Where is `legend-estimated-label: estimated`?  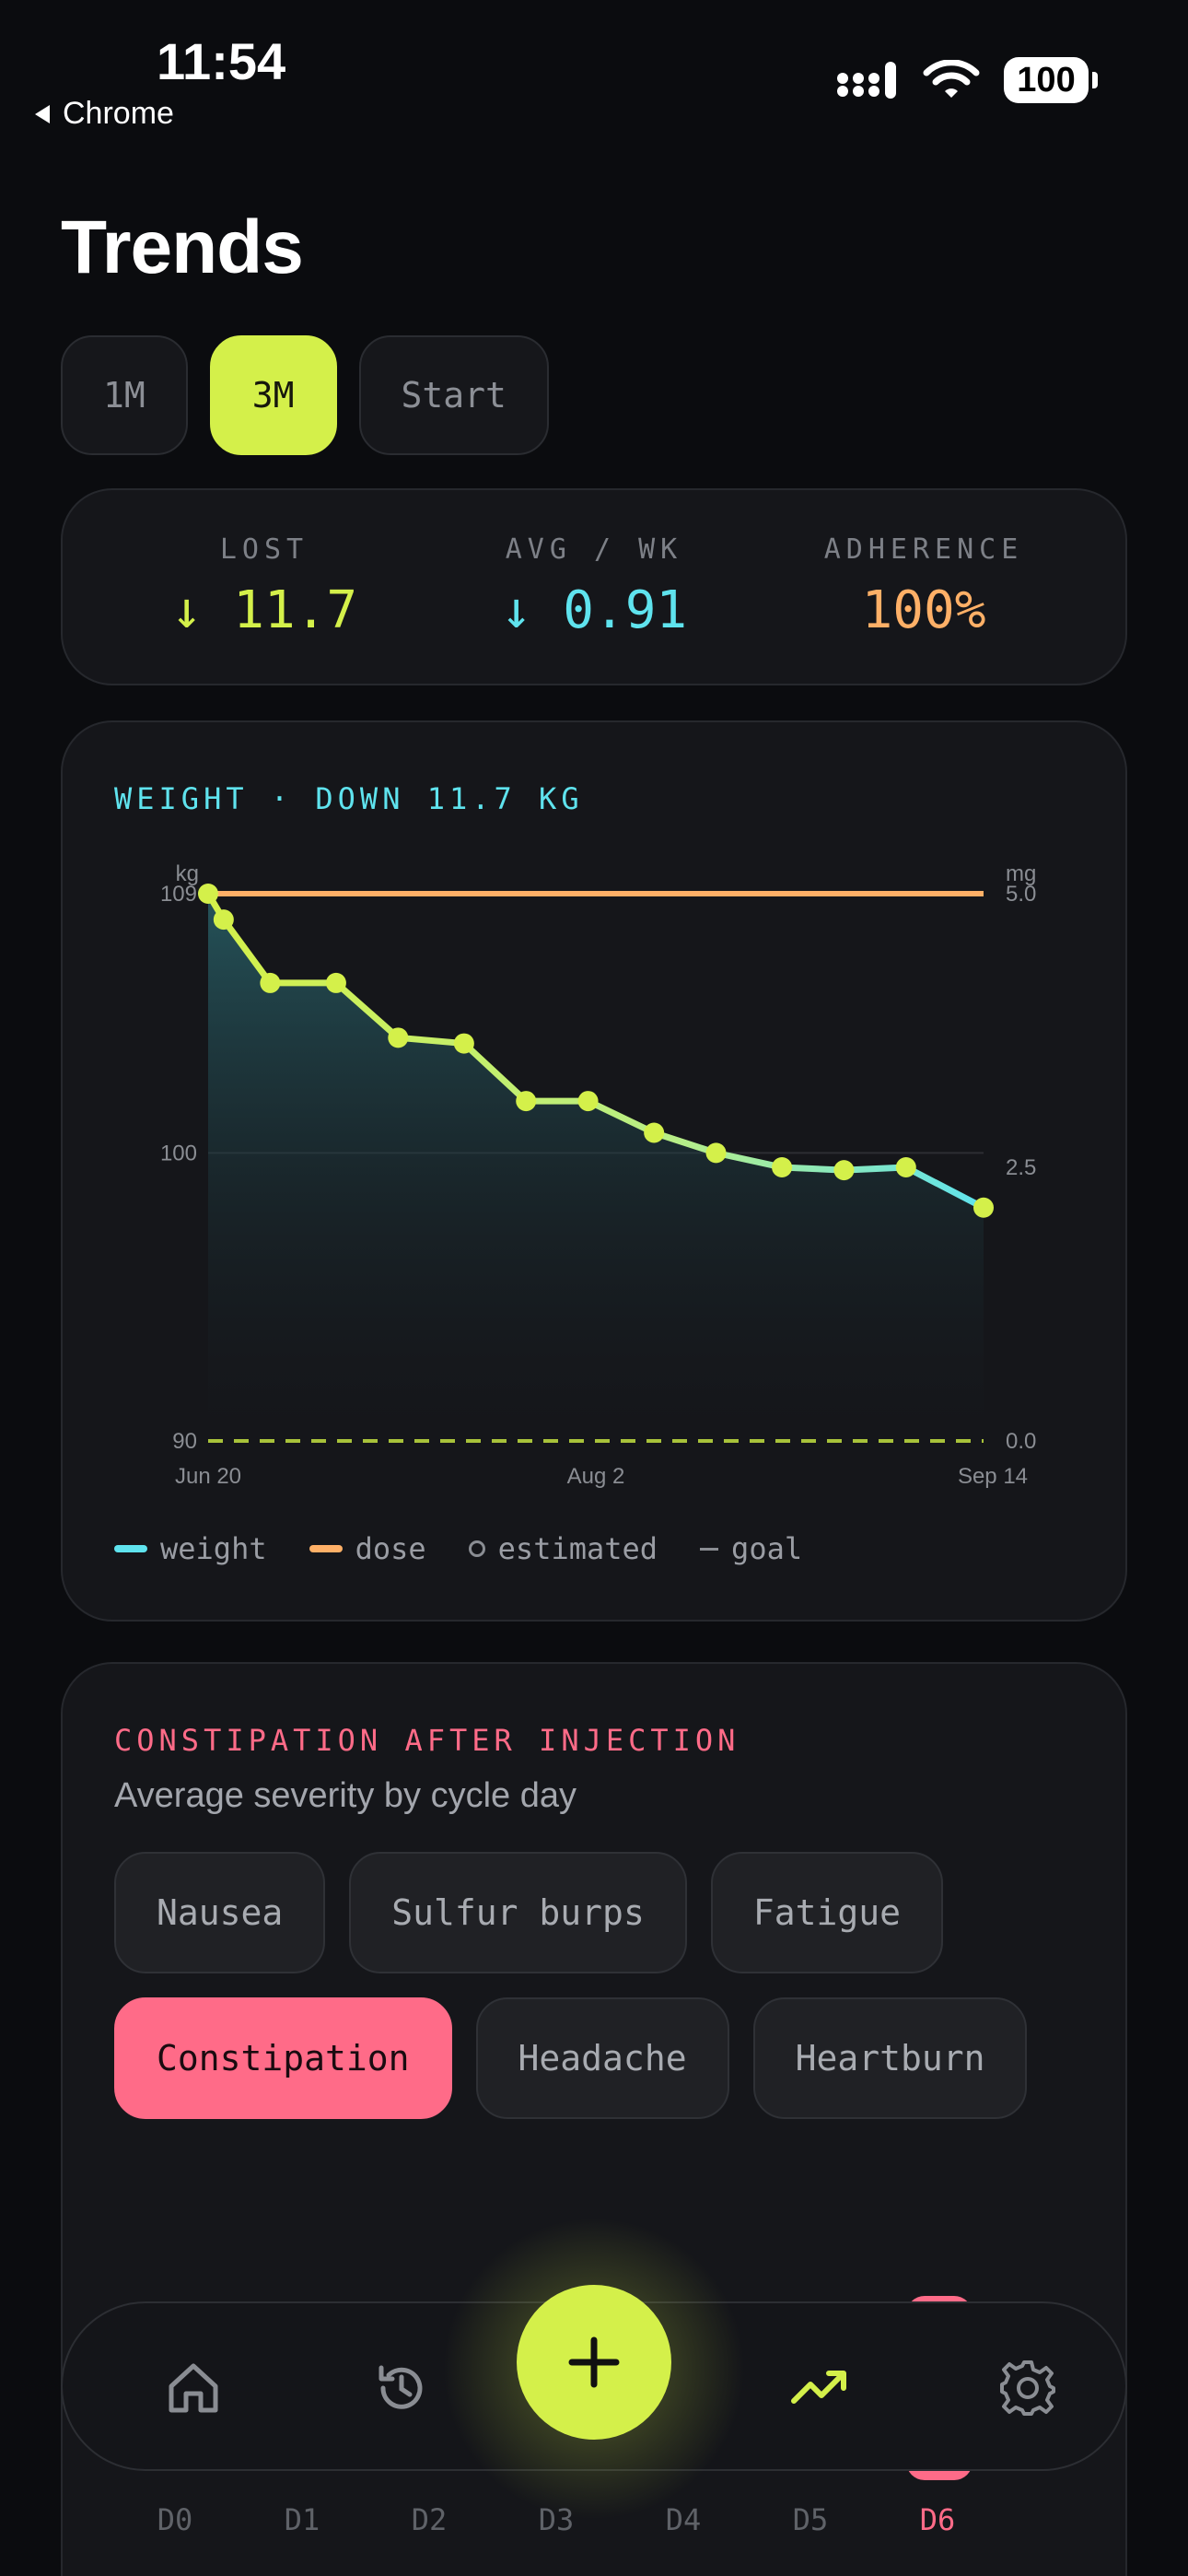
legend-estimated-label: estimated is located at coordinates (577, 1548).